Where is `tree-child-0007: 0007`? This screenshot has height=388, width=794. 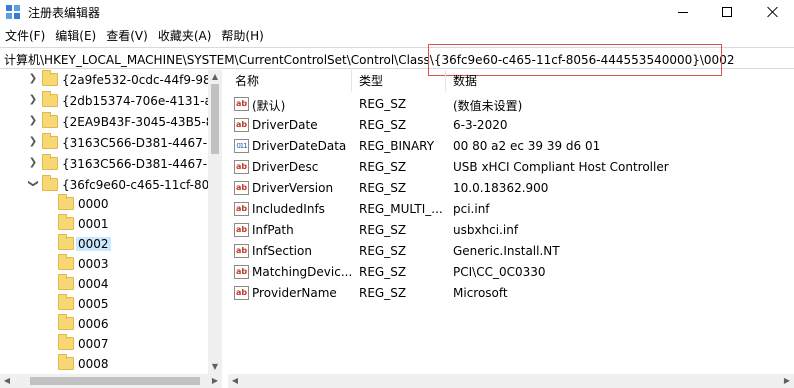 tree-child-0007: 0007 is located at coordinates (104, 344).